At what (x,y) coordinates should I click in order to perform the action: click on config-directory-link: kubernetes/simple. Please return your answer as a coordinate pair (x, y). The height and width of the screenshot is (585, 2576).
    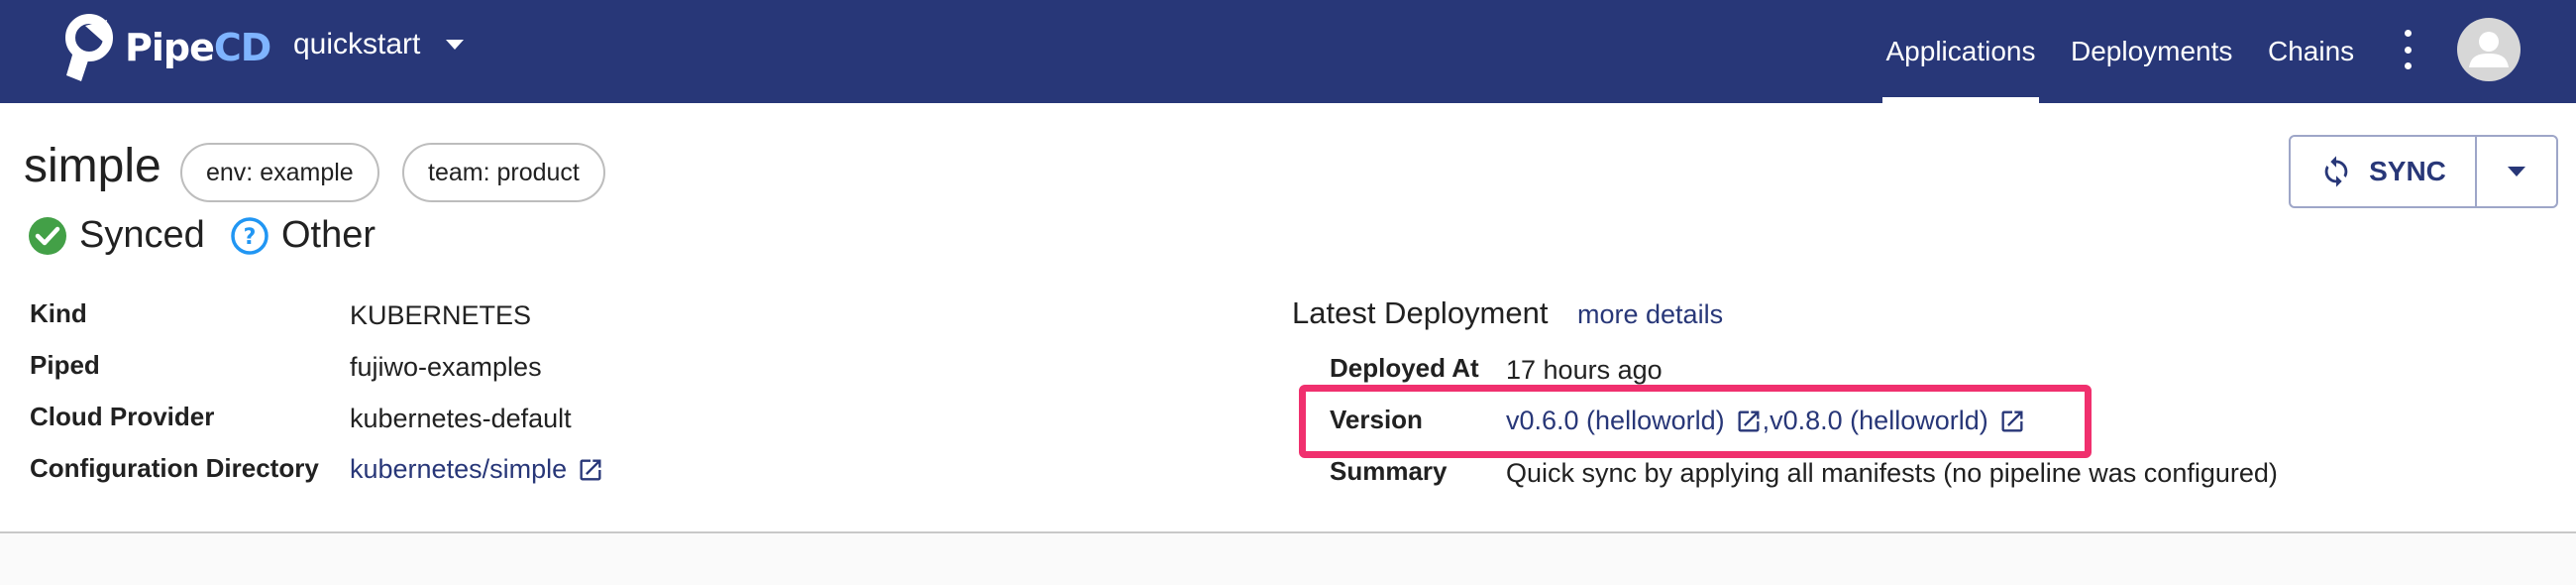
    Looking at the image, I should click on (477, 469).